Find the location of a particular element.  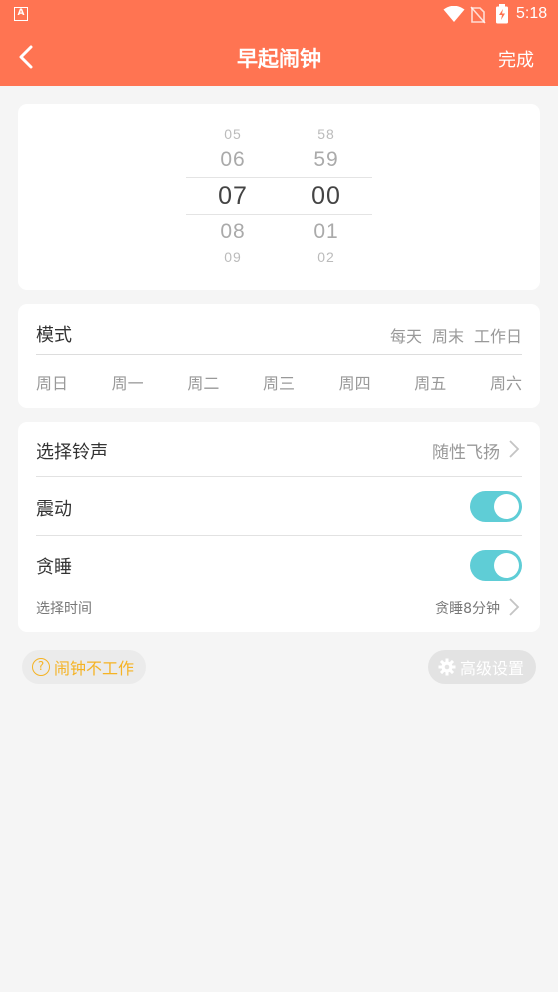

snooze-time-row: 选择时间 贪睡8分钟 is located at coordinates (279, 609).